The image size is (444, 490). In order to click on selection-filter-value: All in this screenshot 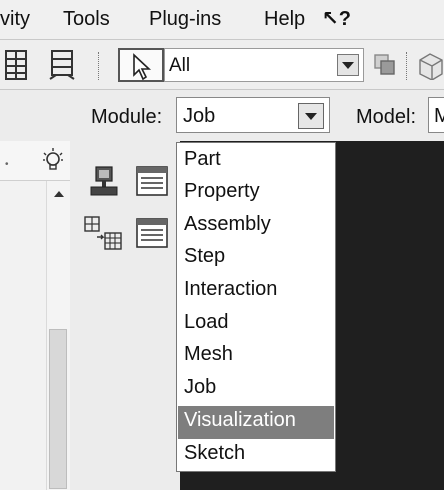, I will do `click(180, 65)`.